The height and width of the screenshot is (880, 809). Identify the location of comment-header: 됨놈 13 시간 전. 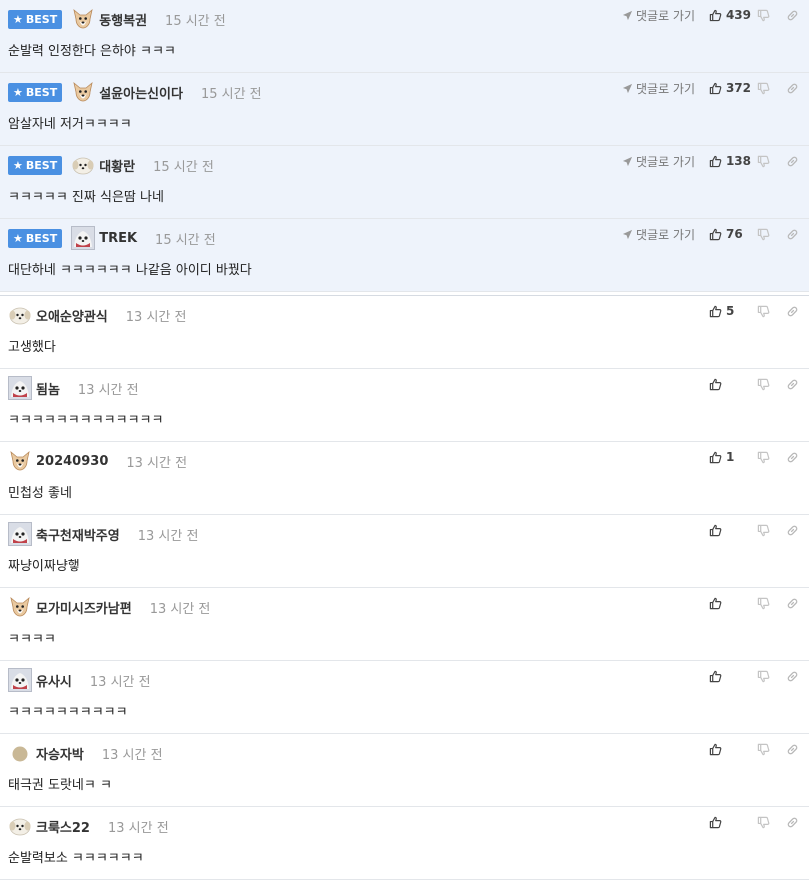
(73, 388).